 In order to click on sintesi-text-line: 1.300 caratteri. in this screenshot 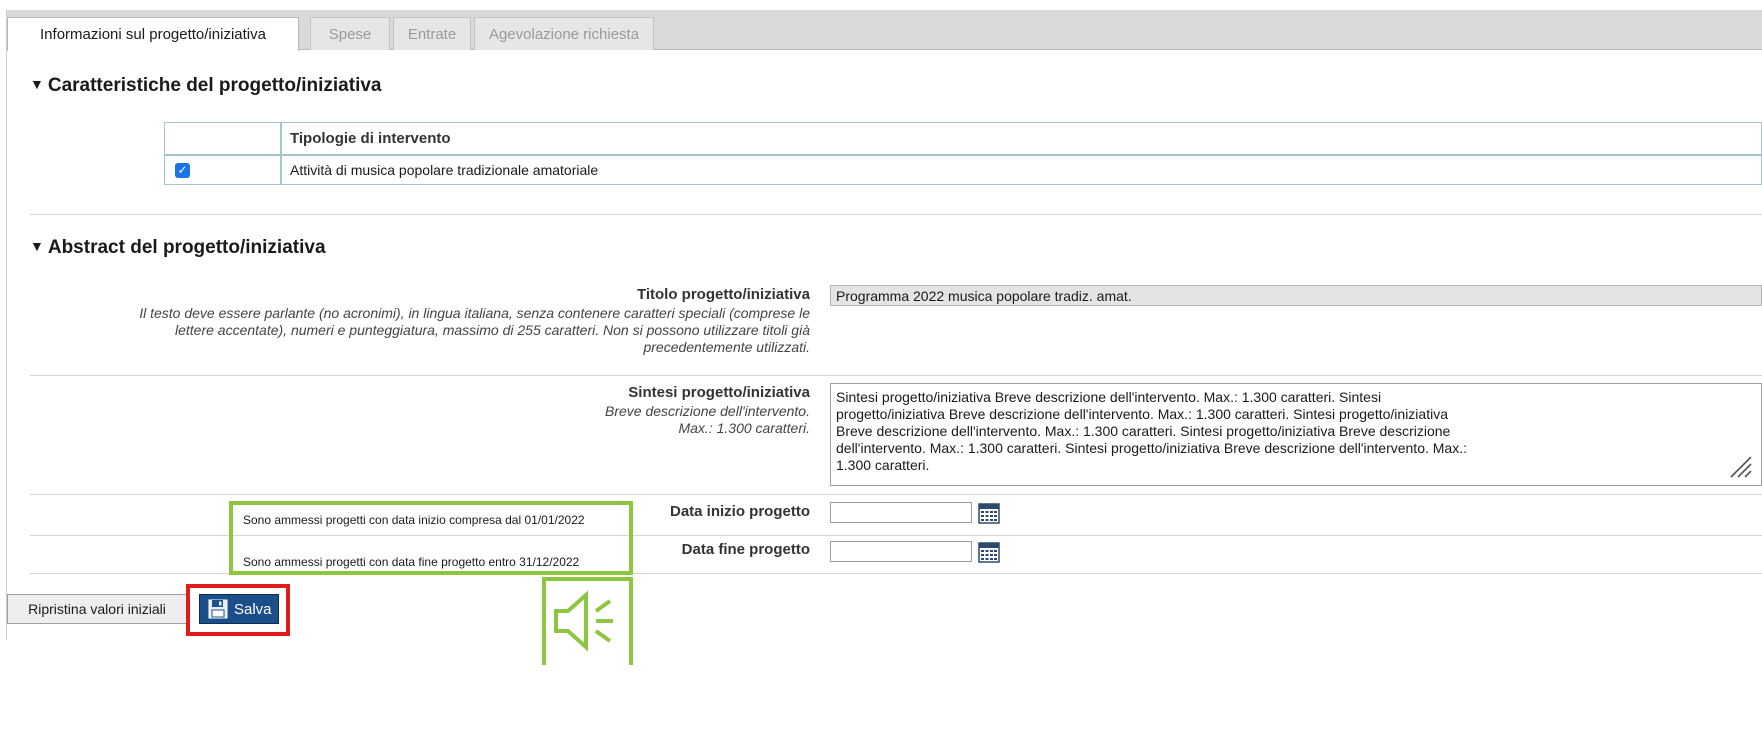, I will do `click(883, 465)`.